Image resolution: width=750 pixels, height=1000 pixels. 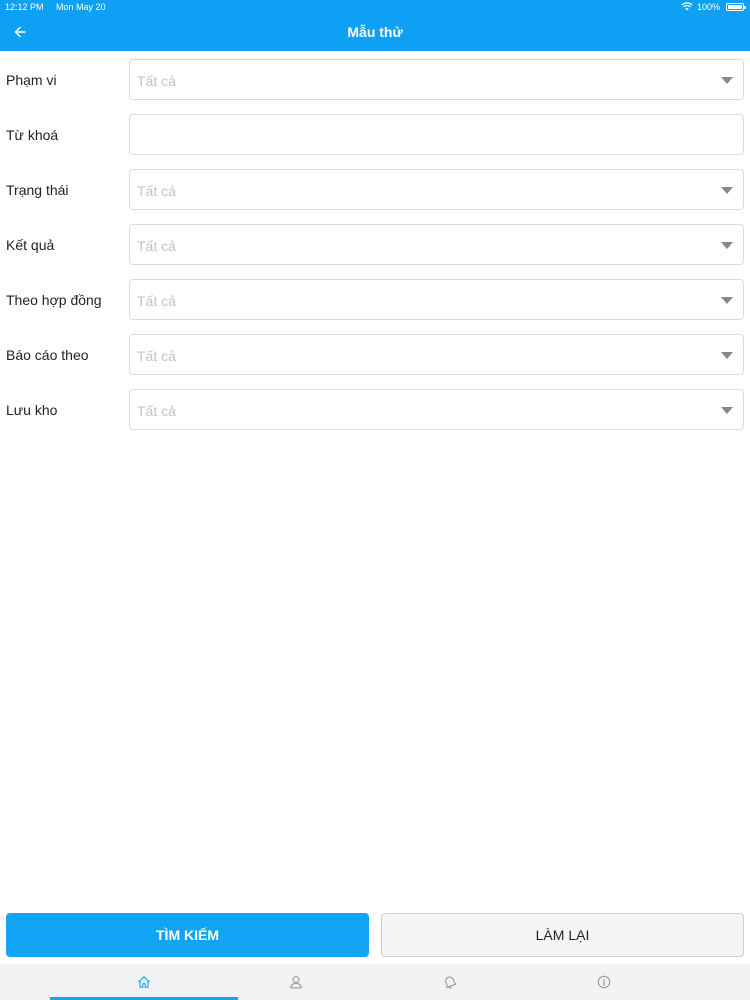 I want to click on page-title: Mẫu thử, so click(x=375, y=32).